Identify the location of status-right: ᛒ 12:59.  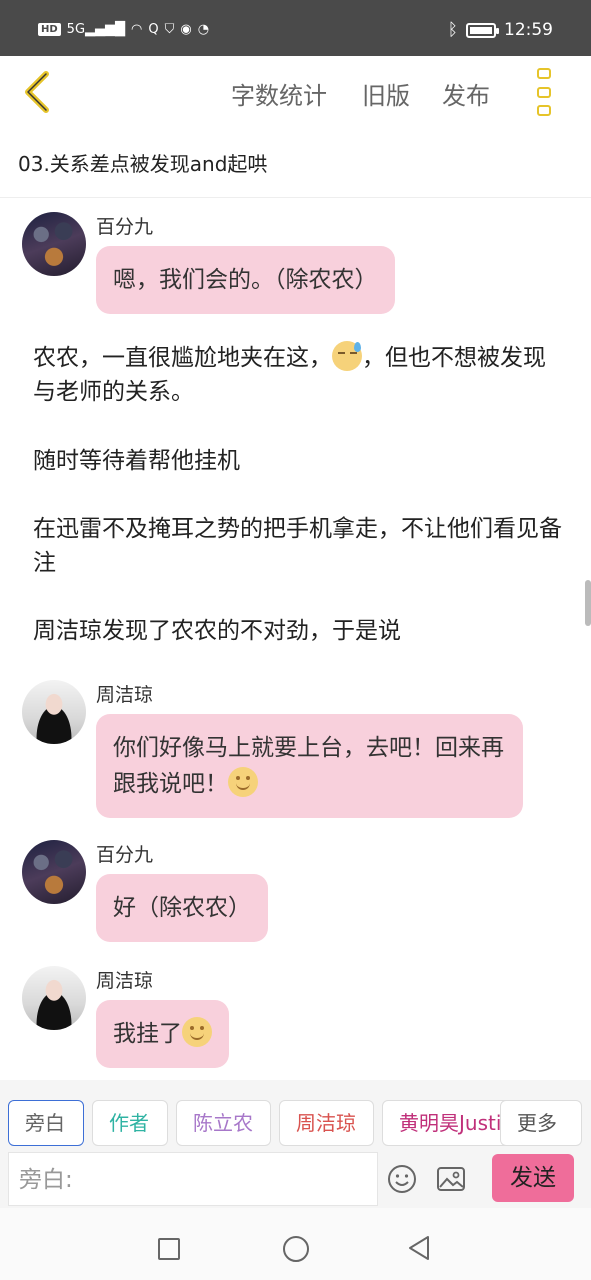
(500, 30).